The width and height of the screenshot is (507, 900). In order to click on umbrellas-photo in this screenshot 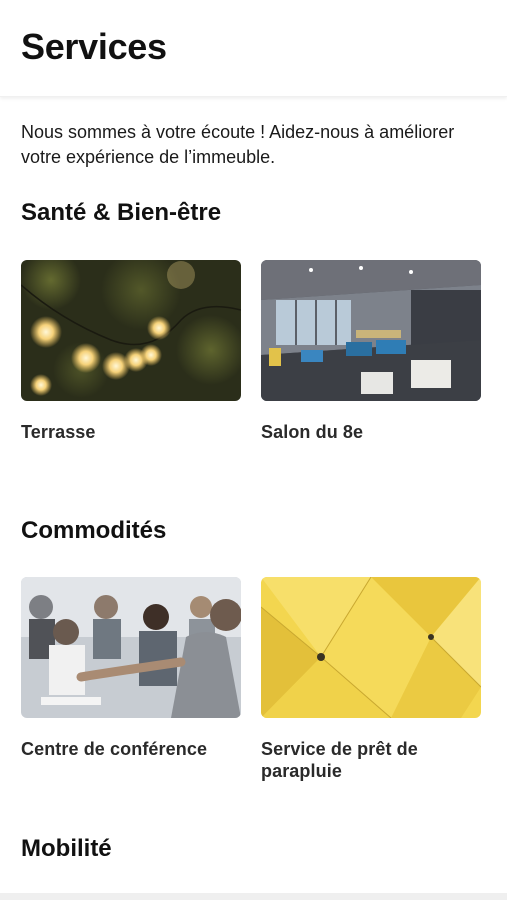, I will do `click(371, 647)`.